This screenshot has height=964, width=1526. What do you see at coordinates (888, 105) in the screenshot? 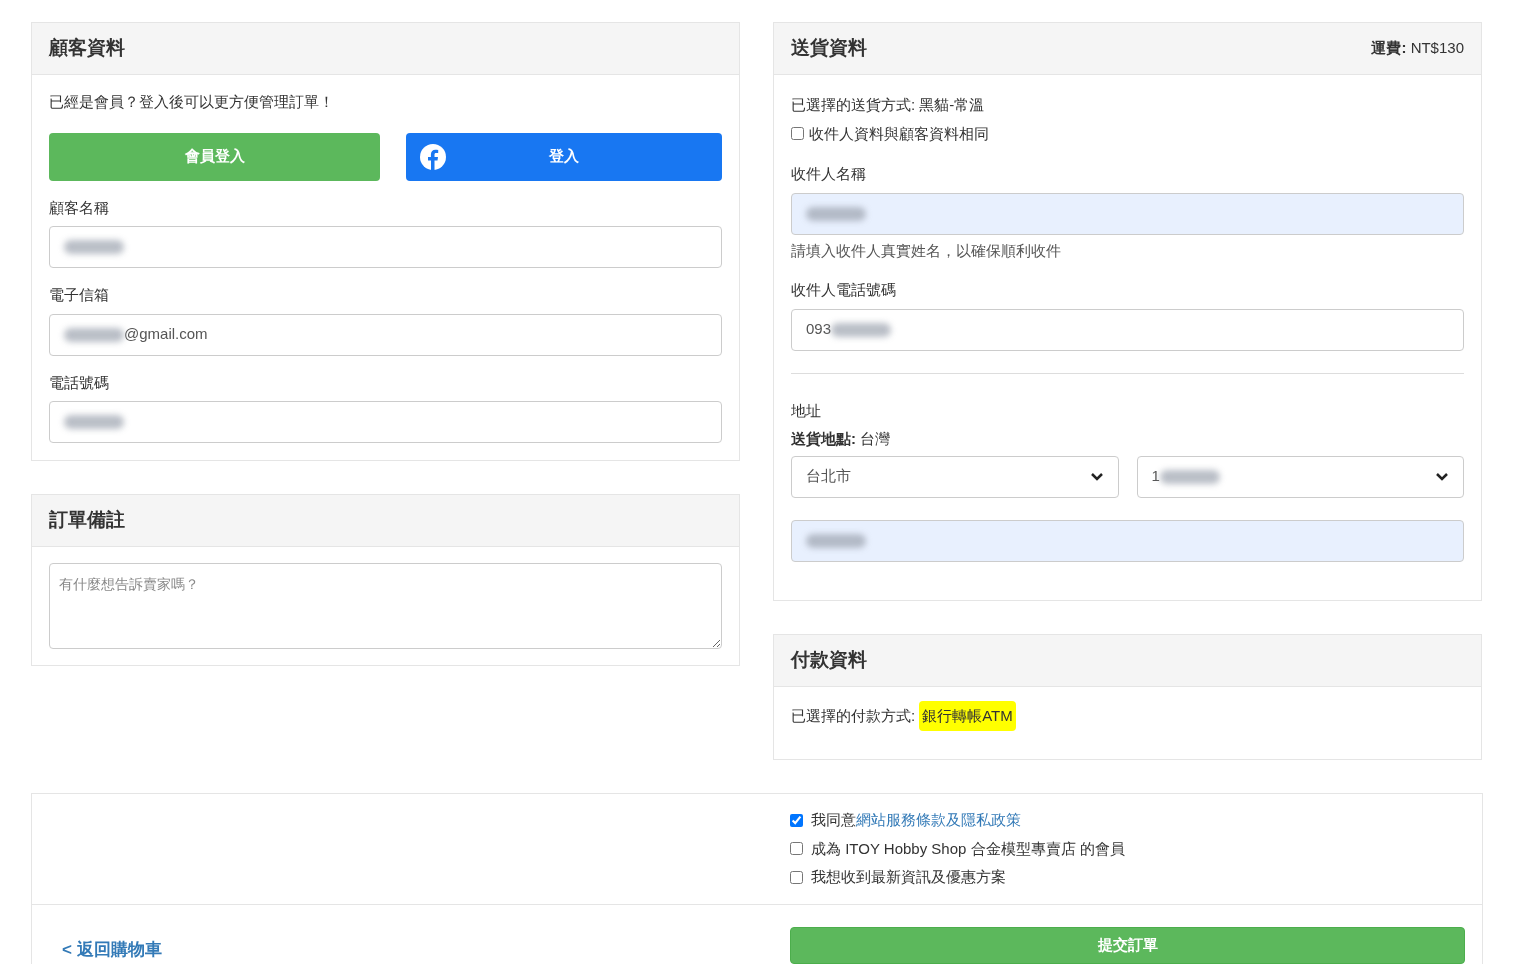
I see `shipping-method: 已選擇的送貨方式: 黑貓-常溫` at bounding box center [888, 105].